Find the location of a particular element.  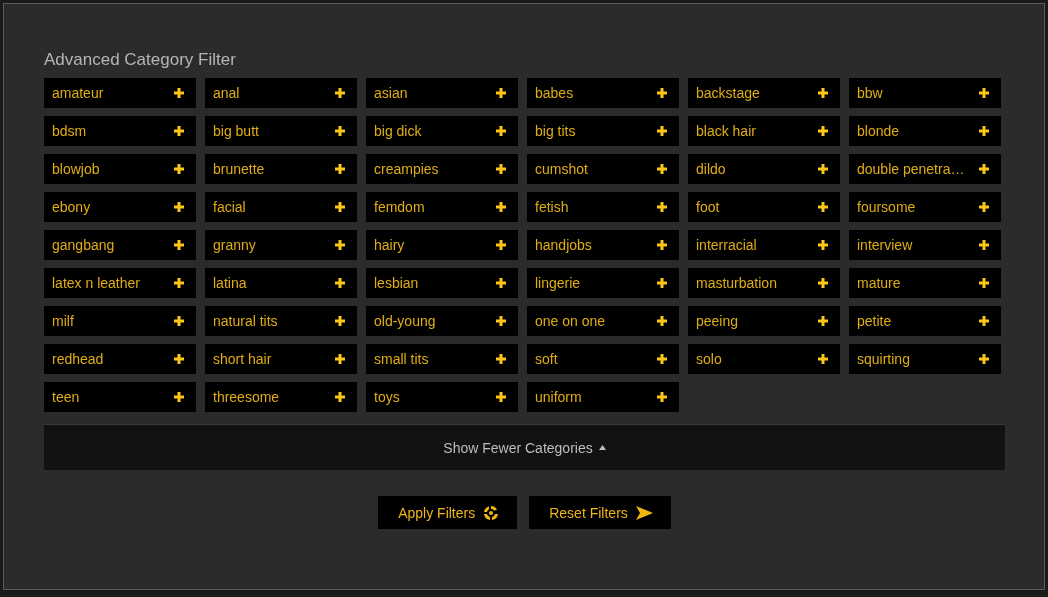

category-chip: uniform is located at coordinates (603, 397).